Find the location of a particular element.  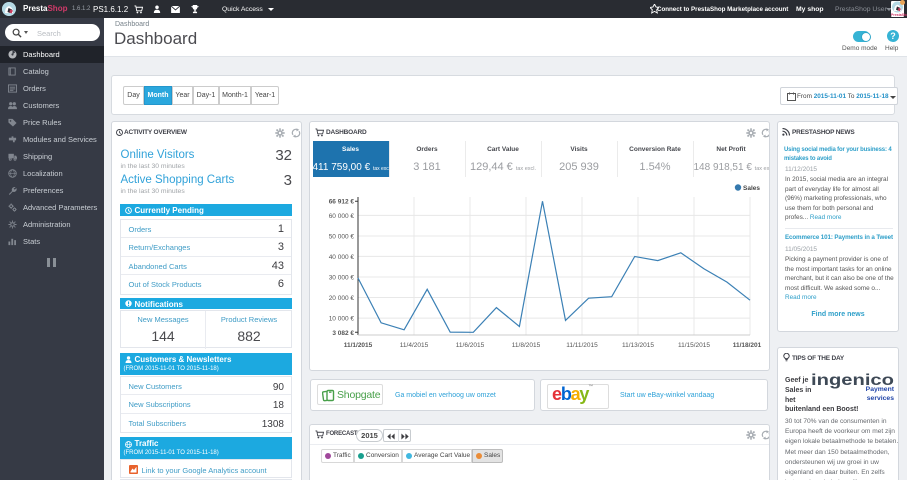

svg-text: 11/18/201 is located at coordinates (747, 345).